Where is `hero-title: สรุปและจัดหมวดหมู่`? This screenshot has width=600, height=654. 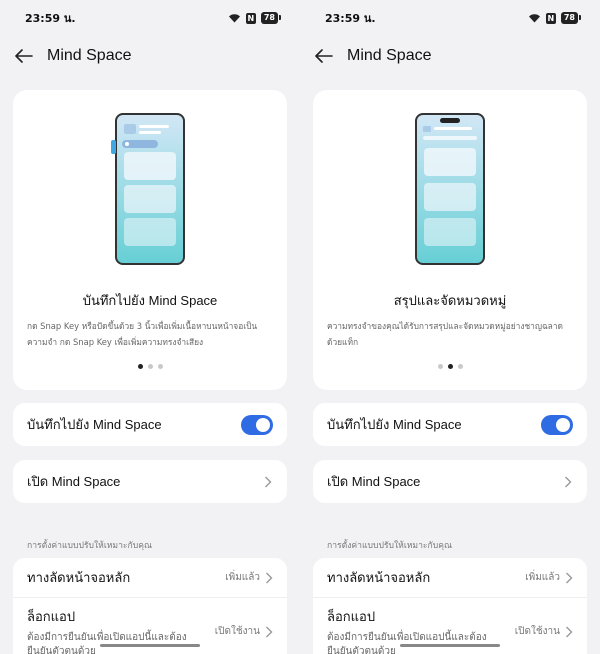 hero-title: สรุปและจัดหมวดหมู่ is located at coordinates (450, 300).